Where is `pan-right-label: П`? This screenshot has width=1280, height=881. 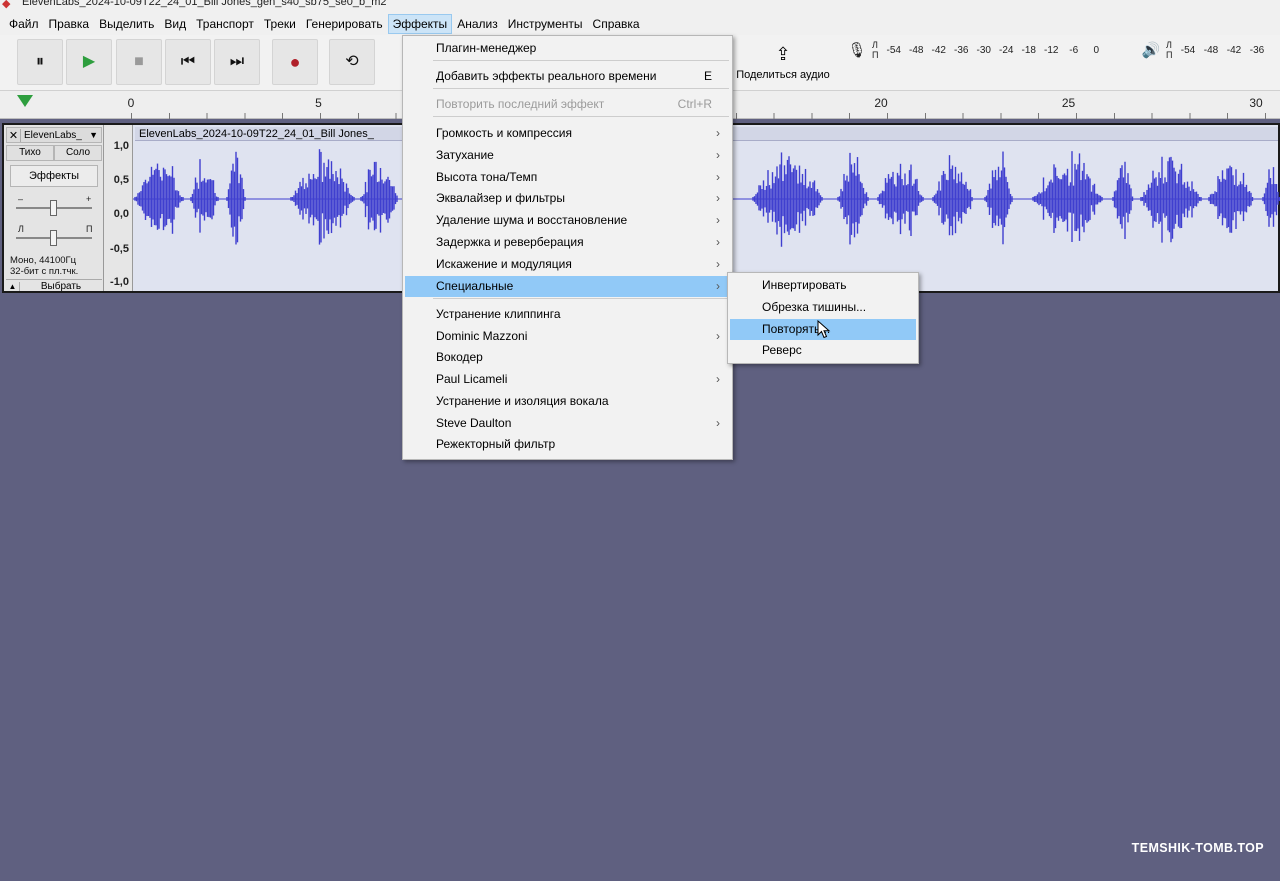
pan-right-label: П is located at coordinates (89, 229).